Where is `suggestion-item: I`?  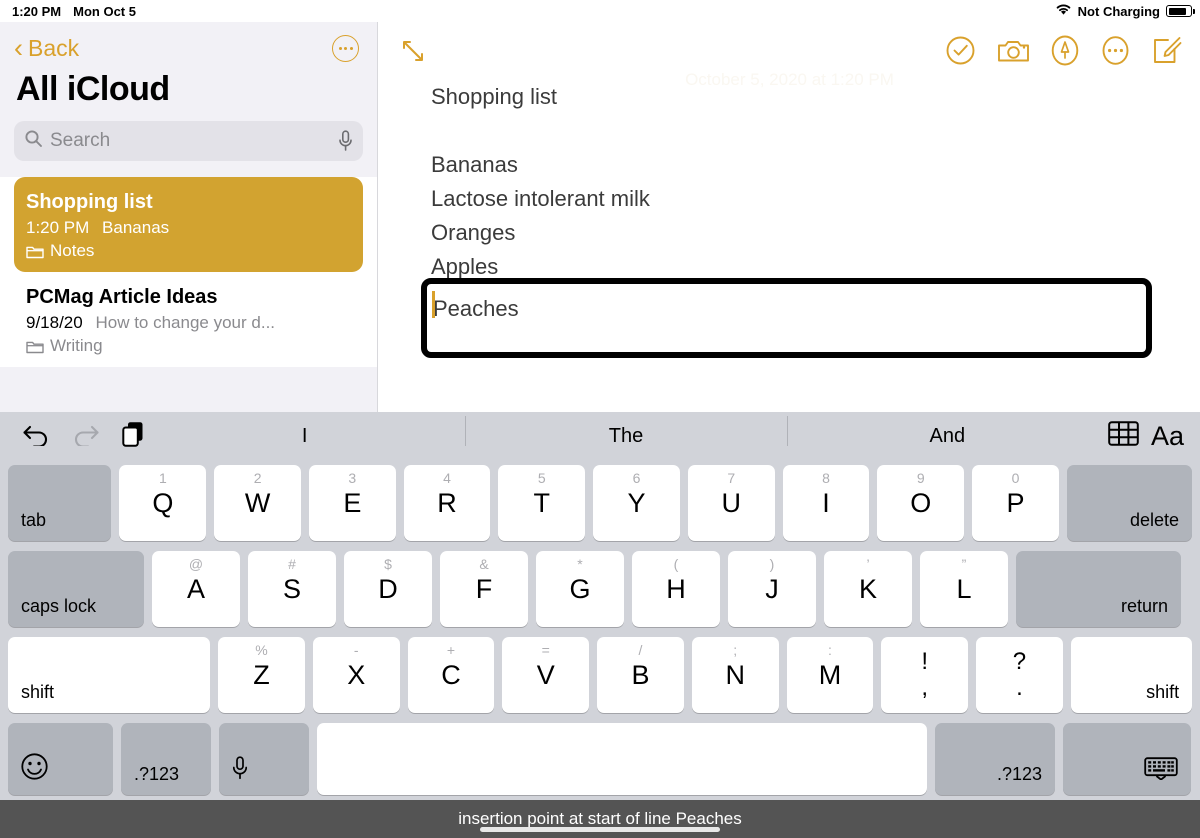 suggestion-item: I is located at coordinates (304, 436).